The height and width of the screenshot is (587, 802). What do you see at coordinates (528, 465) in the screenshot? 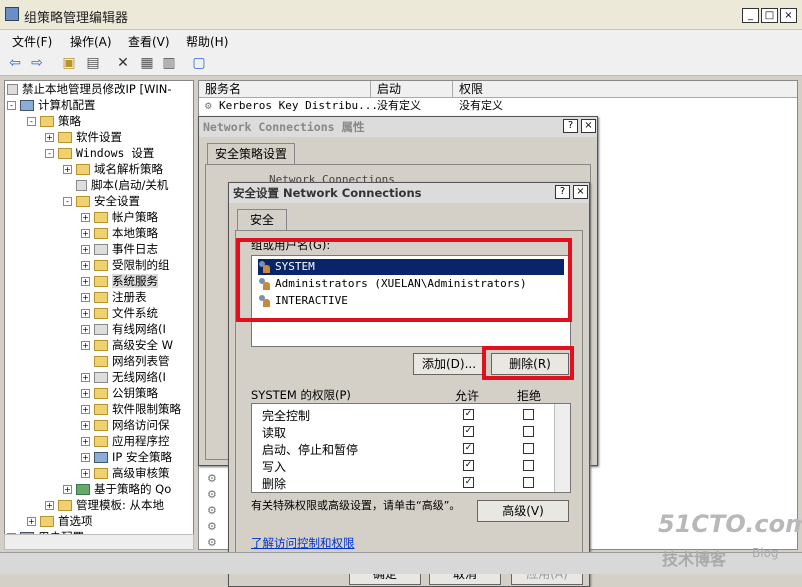
I see `deny-write-checkbox` at bounding box center [528, 465].